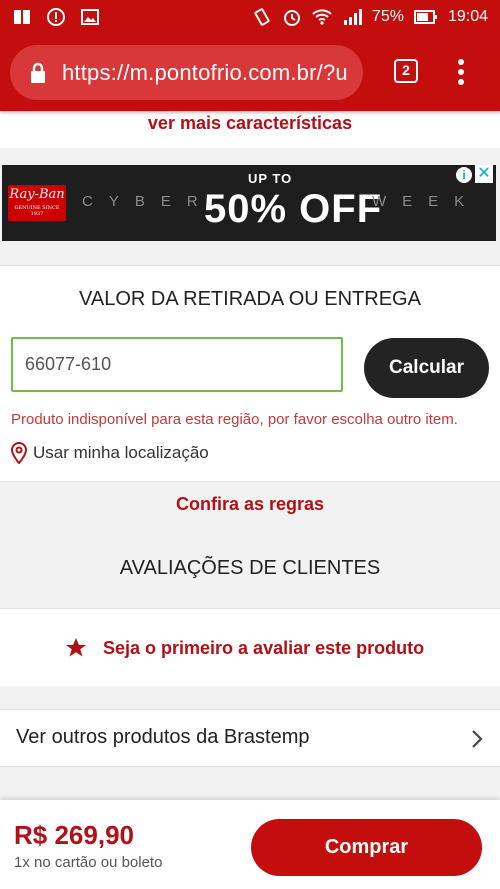 This screenshot has height=889, width=500. I want to click on ad-discount: 50% OFF, so click(293, 209).